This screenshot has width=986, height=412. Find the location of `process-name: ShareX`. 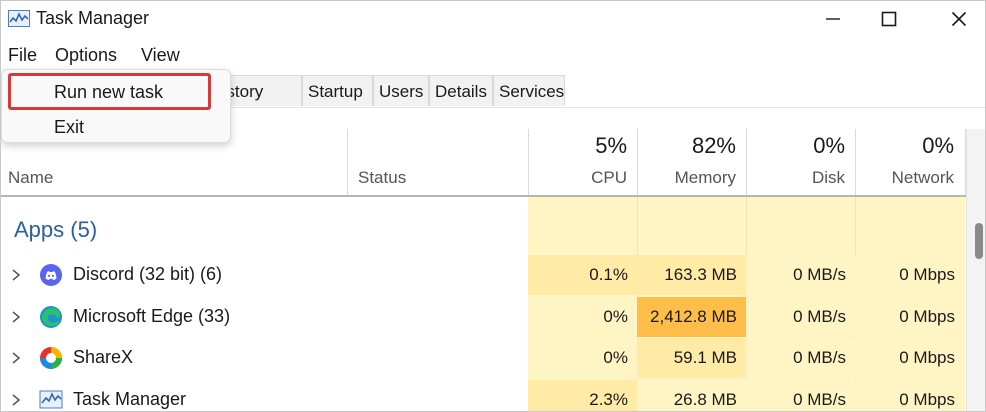

process-name: ShareX is located at coordinates (103, 357).